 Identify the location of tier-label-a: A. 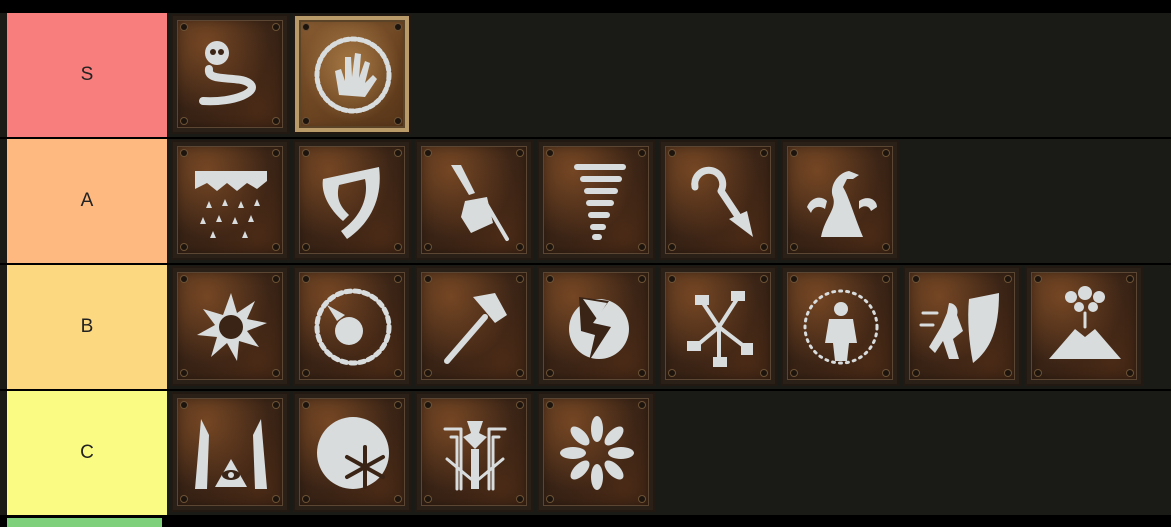
(87, 201).